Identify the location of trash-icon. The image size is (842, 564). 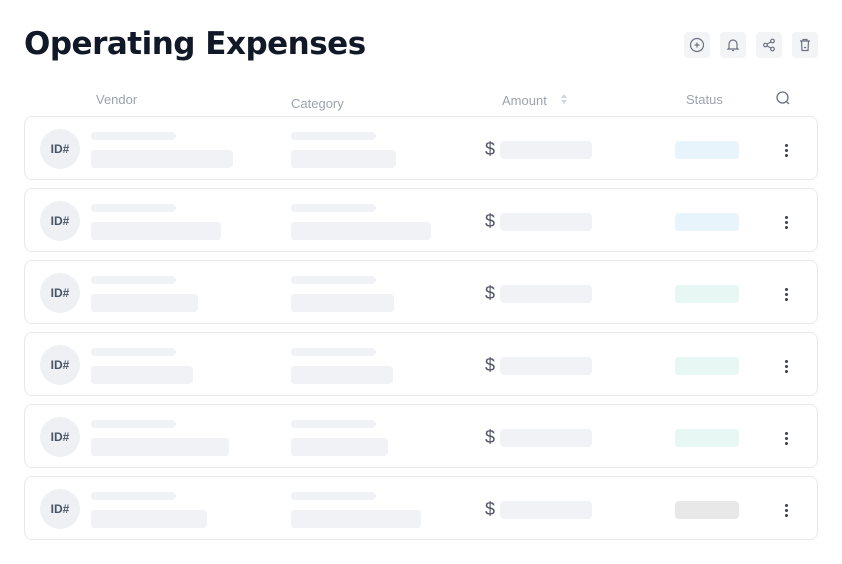
(805, 45).